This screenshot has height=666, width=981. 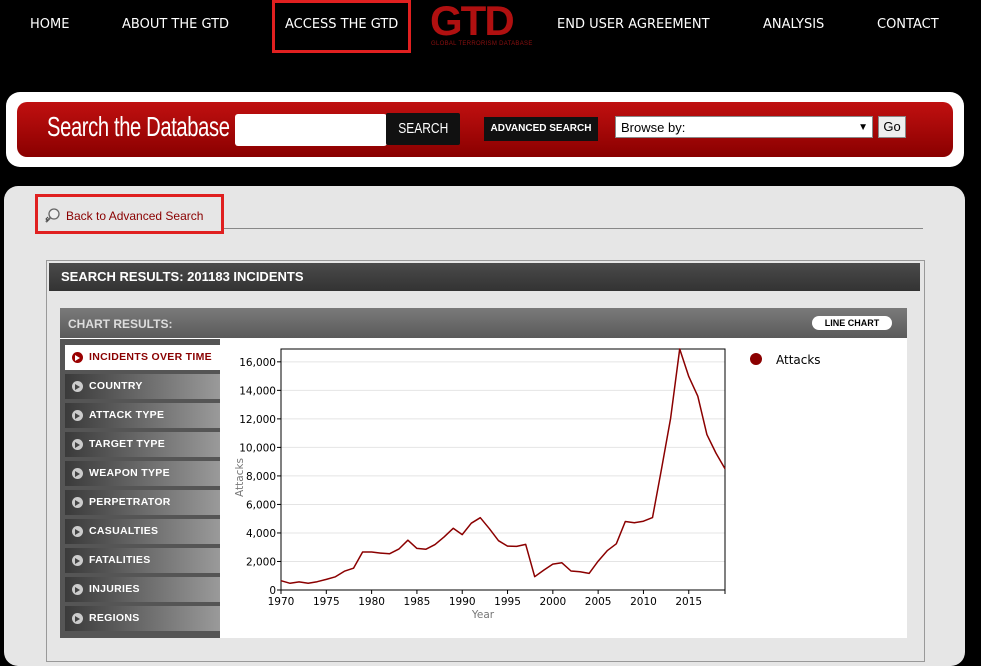 I want to click on nav-contact: CONTACT, so click(x=908, y=24).